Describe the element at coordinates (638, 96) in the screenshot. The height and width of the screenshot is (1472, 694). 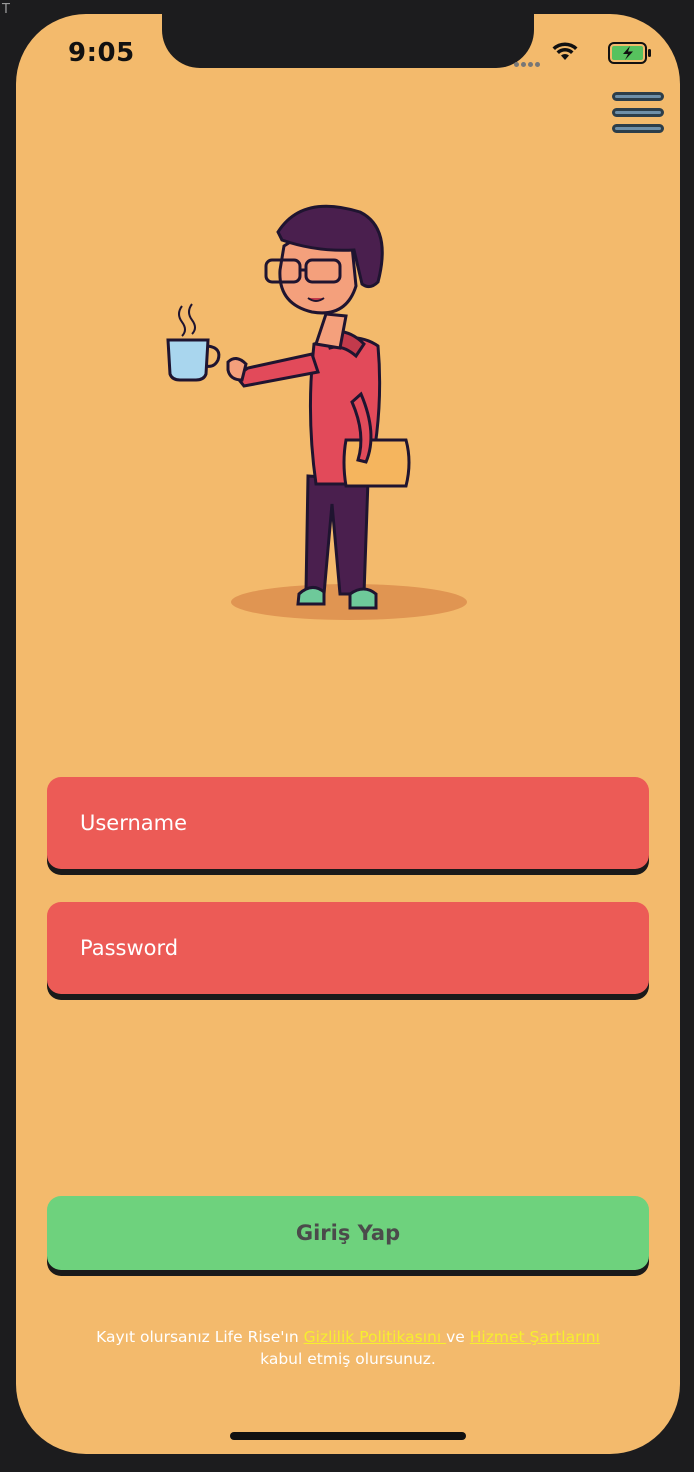
I see `menu-icon` at that location.